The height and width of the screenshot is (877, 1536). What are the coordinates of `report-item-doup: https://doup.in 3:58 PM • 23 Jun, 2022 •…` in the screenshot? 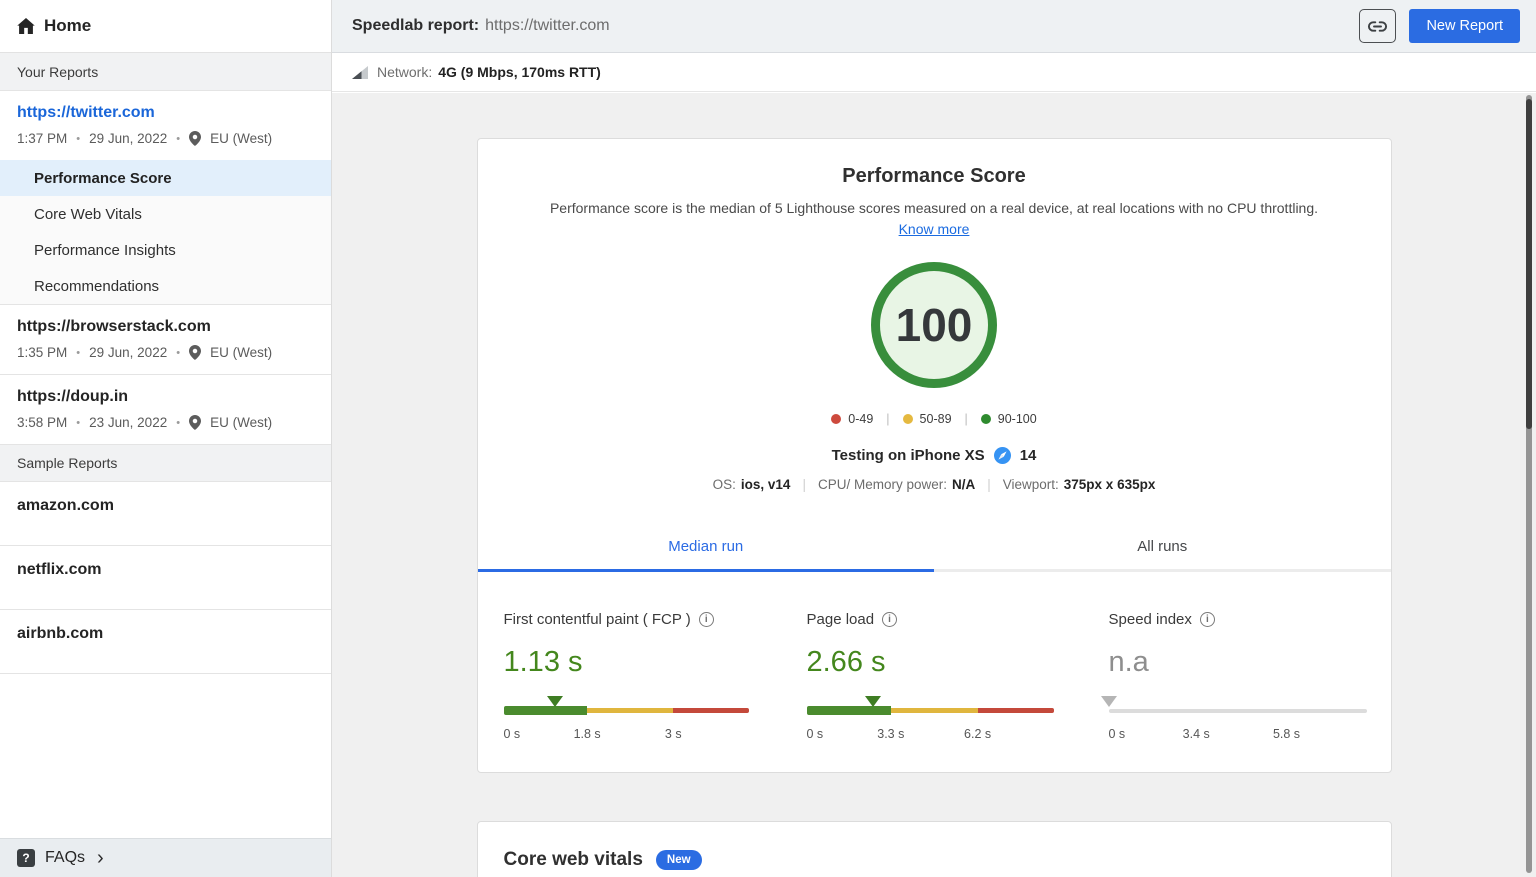 It's located at (165, 410).